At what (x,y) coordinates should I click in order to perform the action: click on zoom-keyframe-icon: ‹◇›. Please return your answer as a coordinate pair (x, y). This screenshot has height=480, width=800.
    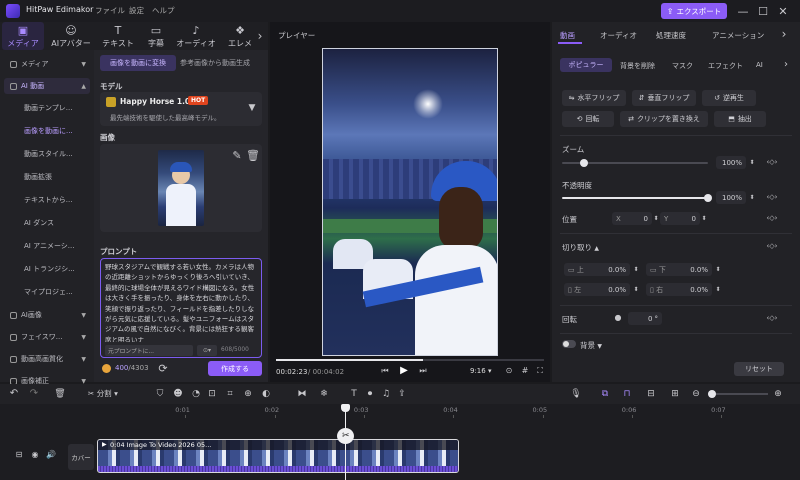
    Looking at the image, I should click on (772, 162).